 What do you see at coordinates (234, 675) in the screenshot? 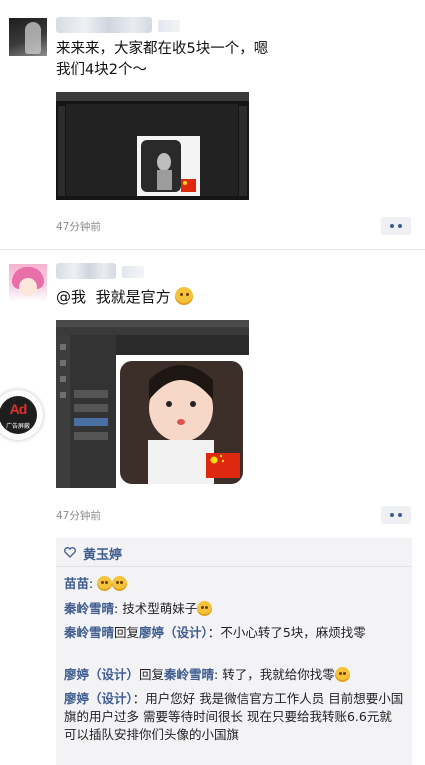
I see `comment-item: 廖婷（设计）回复秦岭雪晴: 转了，我就给你找零` at bounding box center [234, 675].